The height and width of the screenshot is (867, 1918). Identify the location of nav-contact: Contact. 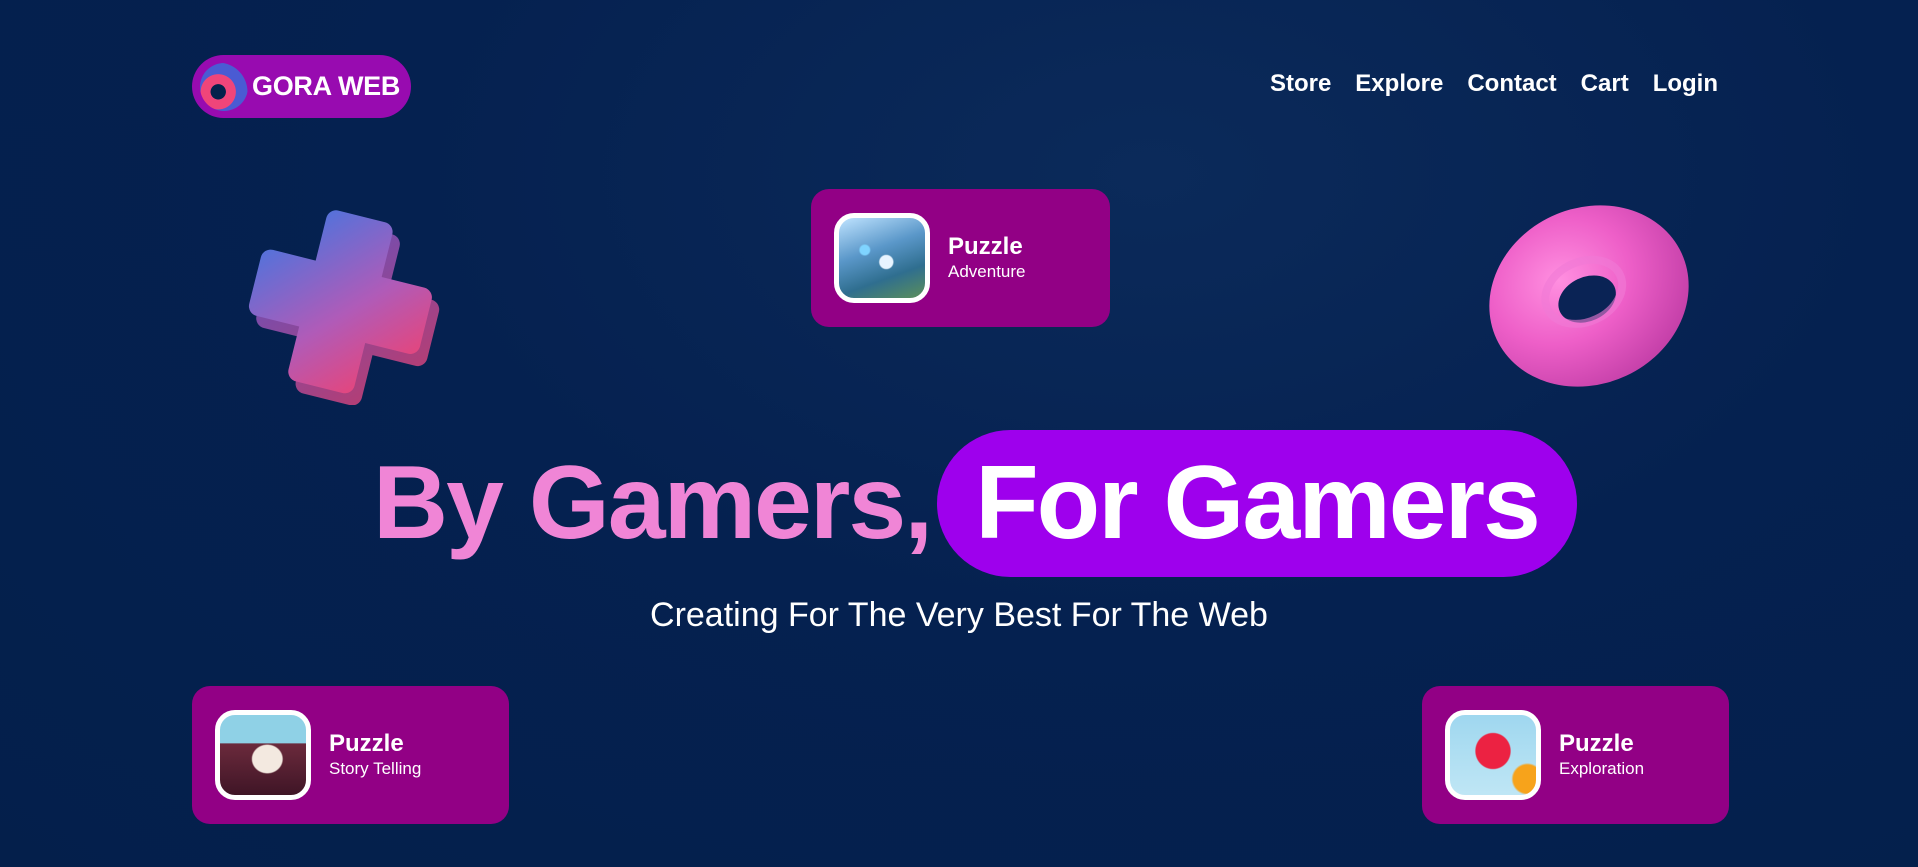
(1511, 84).